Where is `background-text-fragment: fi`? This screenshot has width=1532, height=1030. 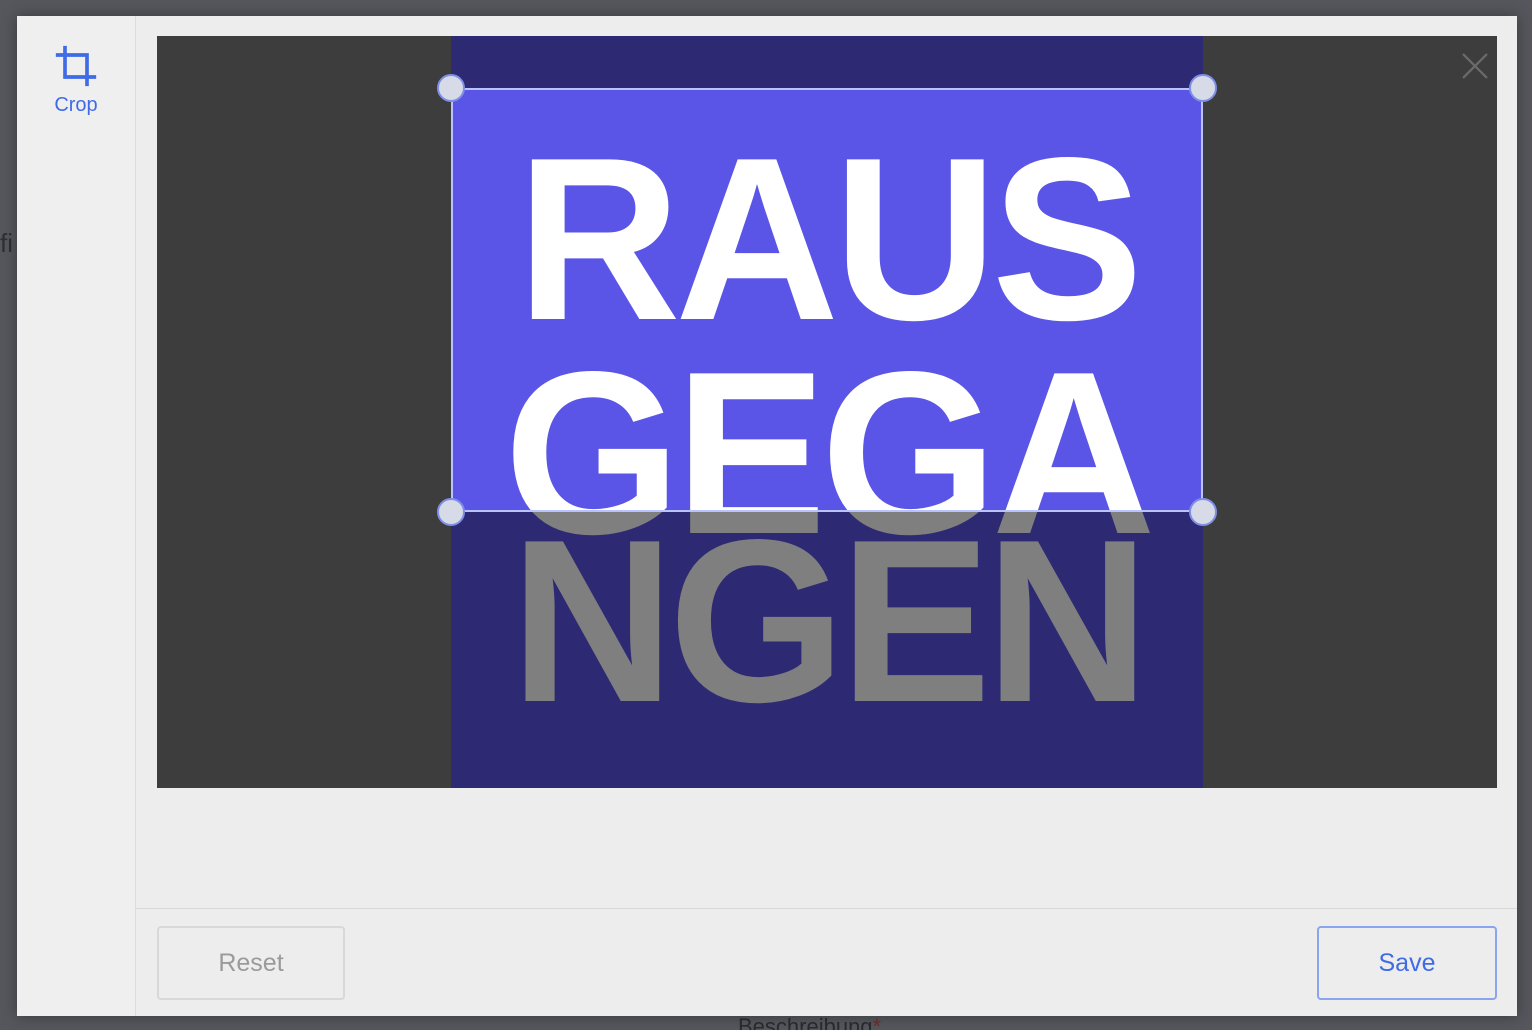 background-text-fragment: fi is located at coordinates (6, 243).